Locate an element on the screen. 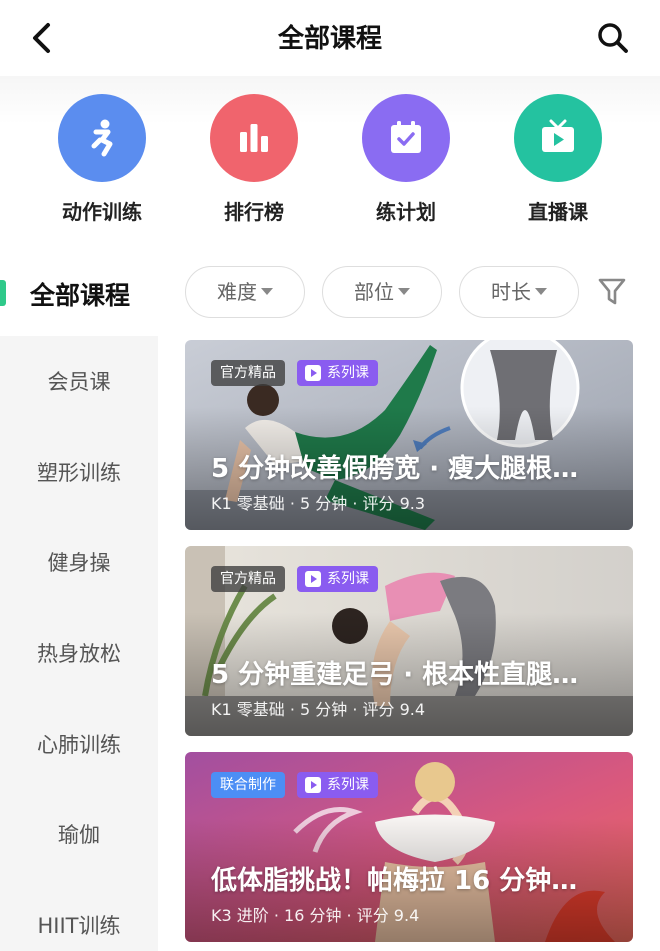 This screenshot has height=951, width=660. filter-chip-body-part: 部位 is located at coordinates (382, 292).